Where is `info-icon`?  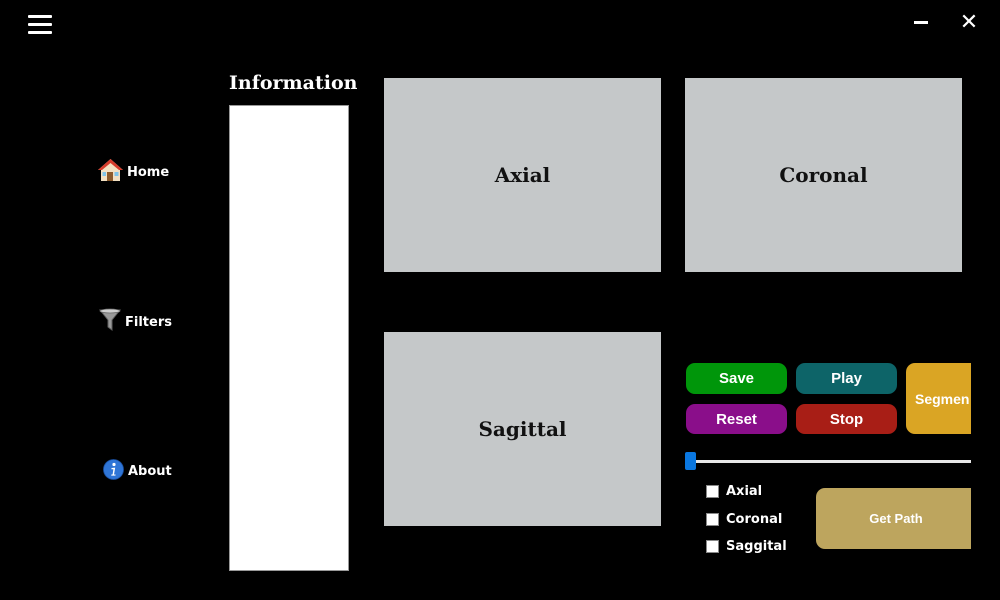 info-icon is located at coordinates (113, 471).